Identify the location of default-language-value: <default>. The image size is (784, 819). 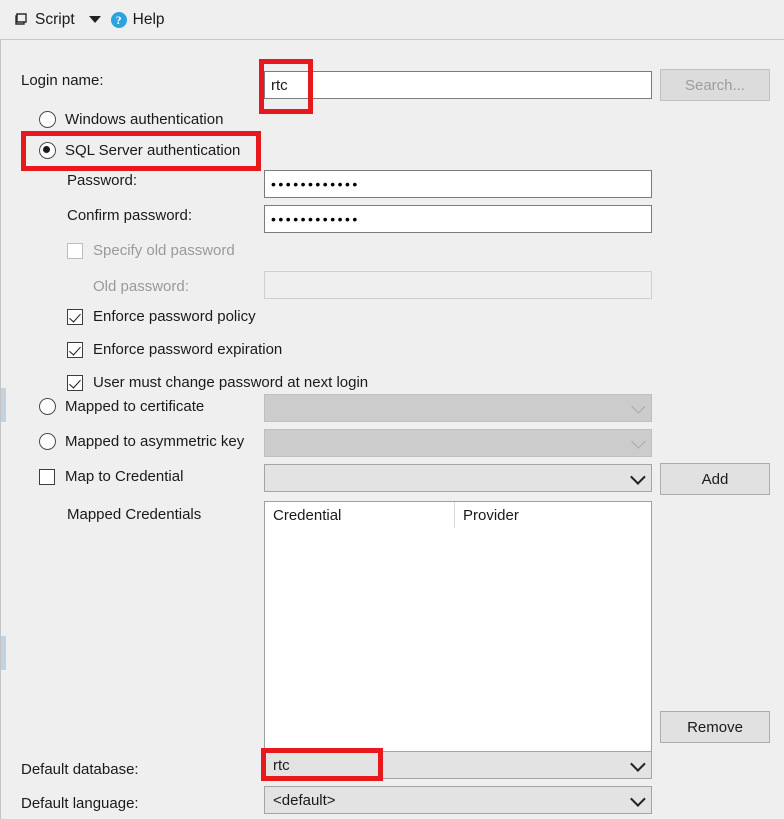
(304, 800).